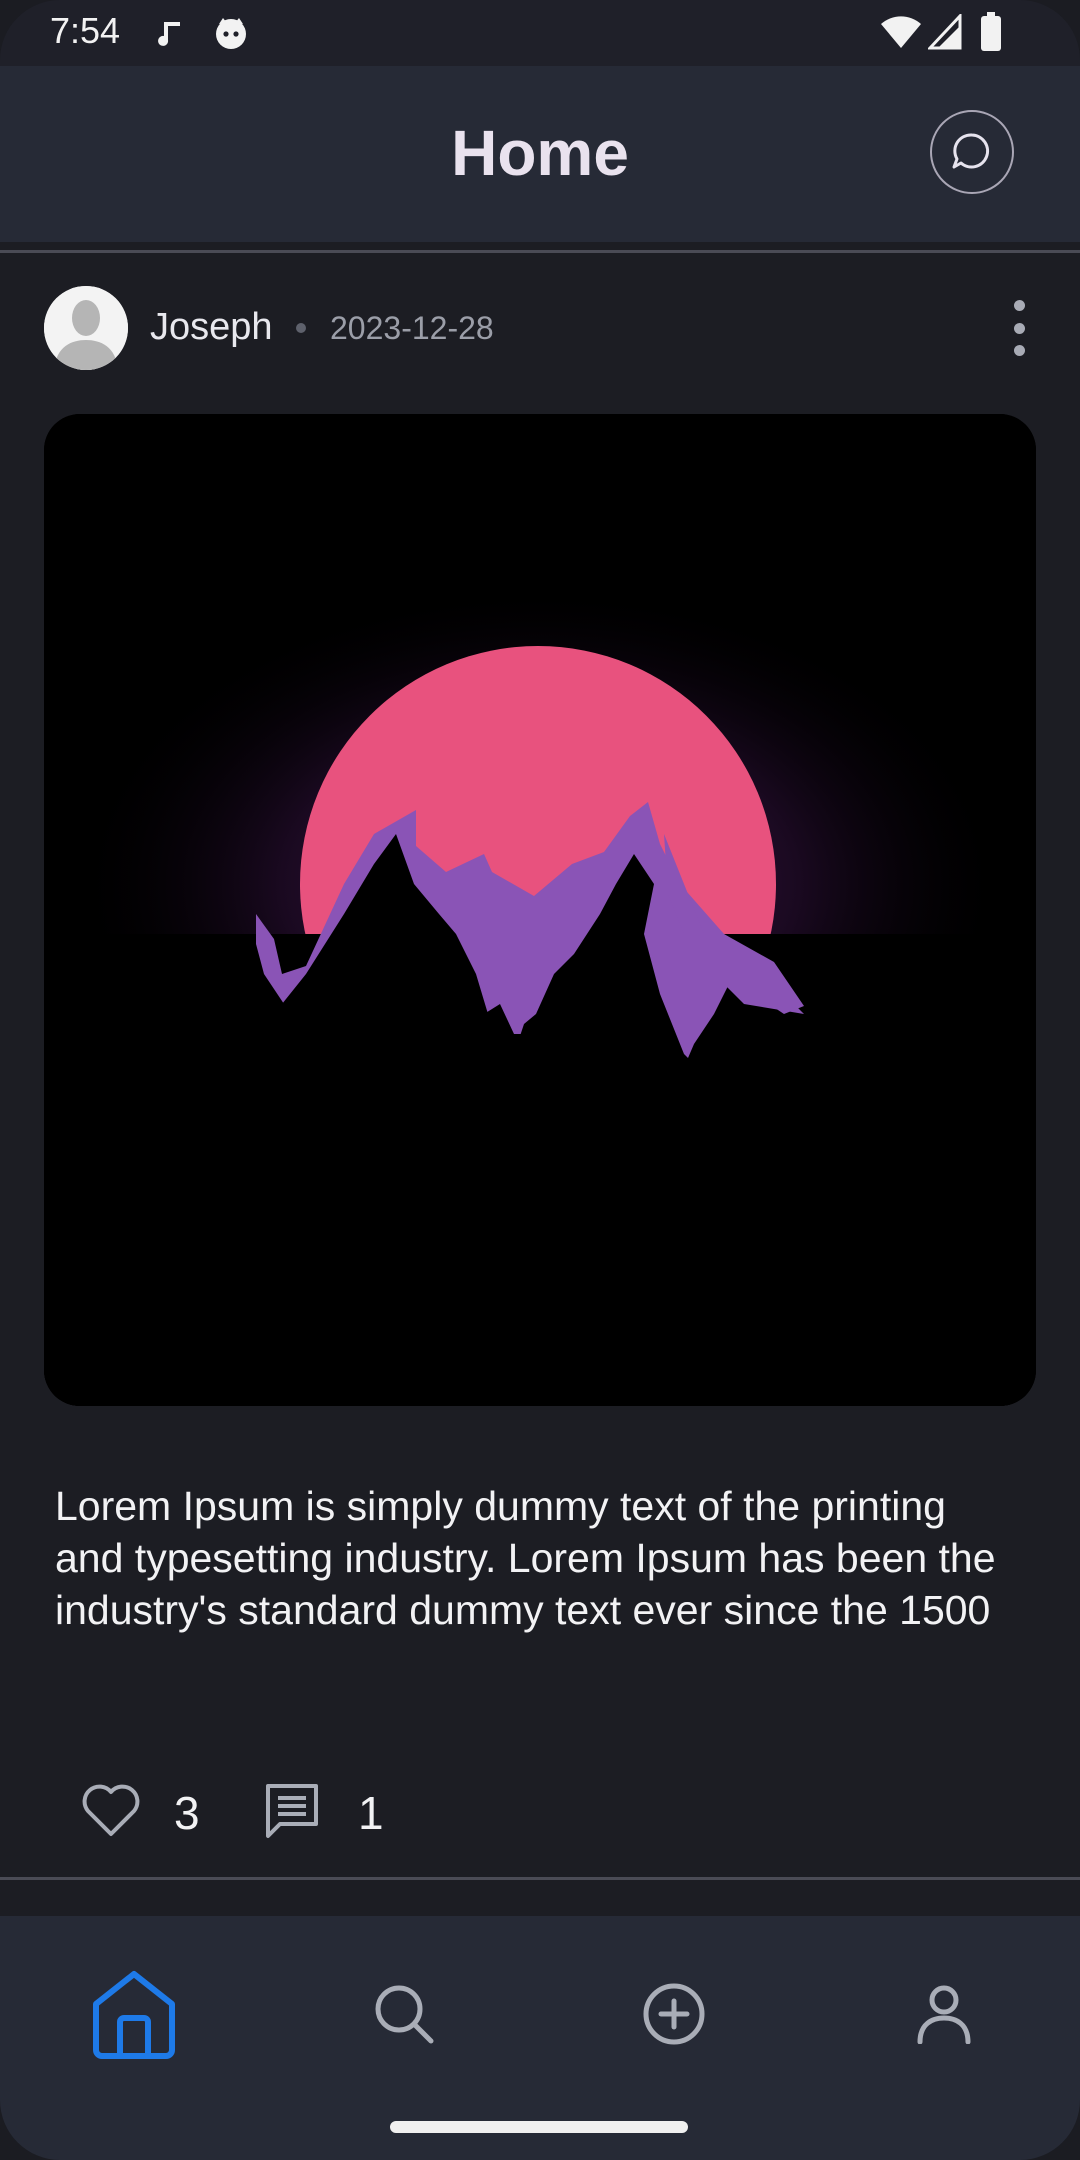 Image resolution: width=1080 pixels, height=2160 pixels. Describe the element at coordinates (231, 35) in the screenshot. I see `cat-face-icon` at that location.